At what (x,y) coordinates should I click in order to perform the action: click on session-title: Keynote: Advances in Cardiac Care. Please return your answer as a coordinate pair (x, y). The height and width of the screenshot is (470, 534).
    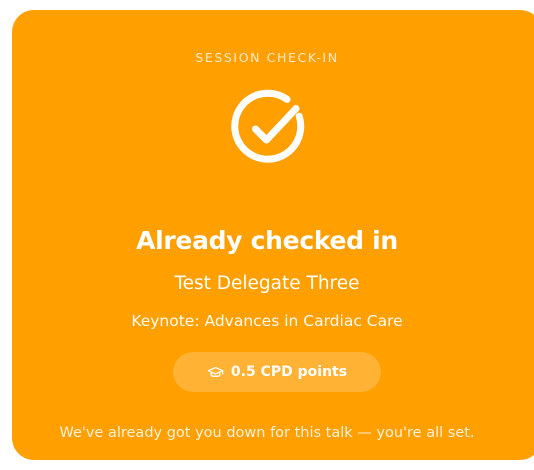
    Looking at the image, I should click on (267, 321).